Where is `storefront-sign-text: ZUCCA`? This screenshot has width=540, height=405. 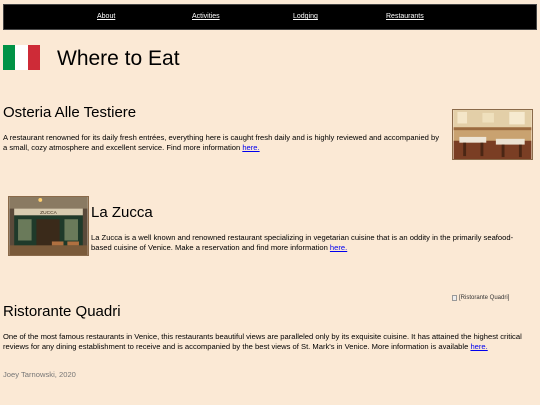
storefront-sign-text: ZUCCA is located at coordinates (48, 213).